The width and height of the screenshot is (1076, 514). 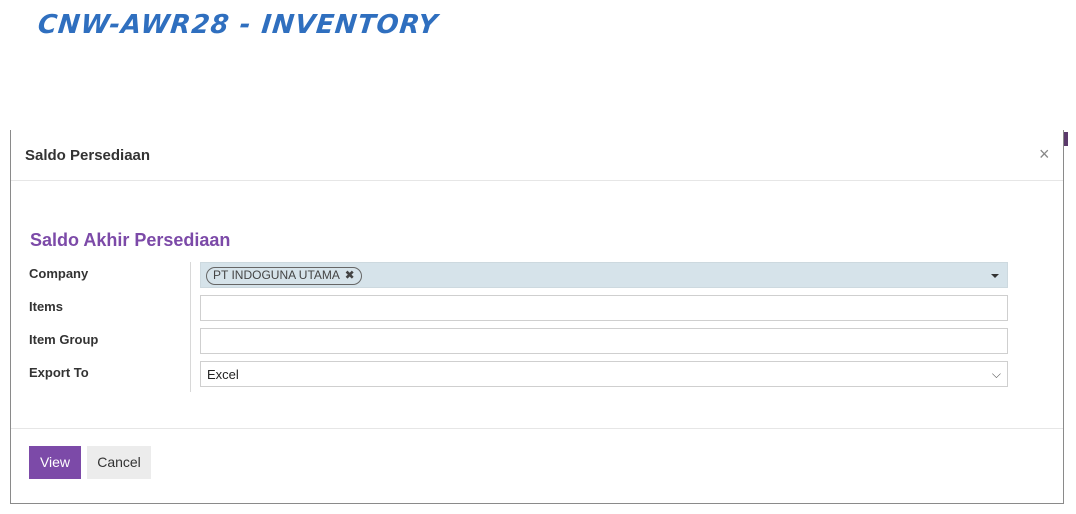 What do you see at coordinates (223, 374) in the screenshot?
I see `export-to-value: Excel` at bounding box center [223, 374].